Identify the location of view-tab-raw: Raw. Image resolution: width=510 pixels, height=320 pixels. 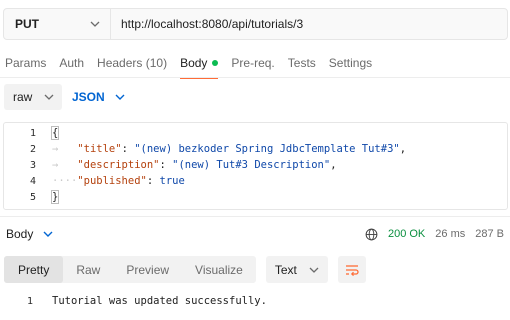
(88, 269).